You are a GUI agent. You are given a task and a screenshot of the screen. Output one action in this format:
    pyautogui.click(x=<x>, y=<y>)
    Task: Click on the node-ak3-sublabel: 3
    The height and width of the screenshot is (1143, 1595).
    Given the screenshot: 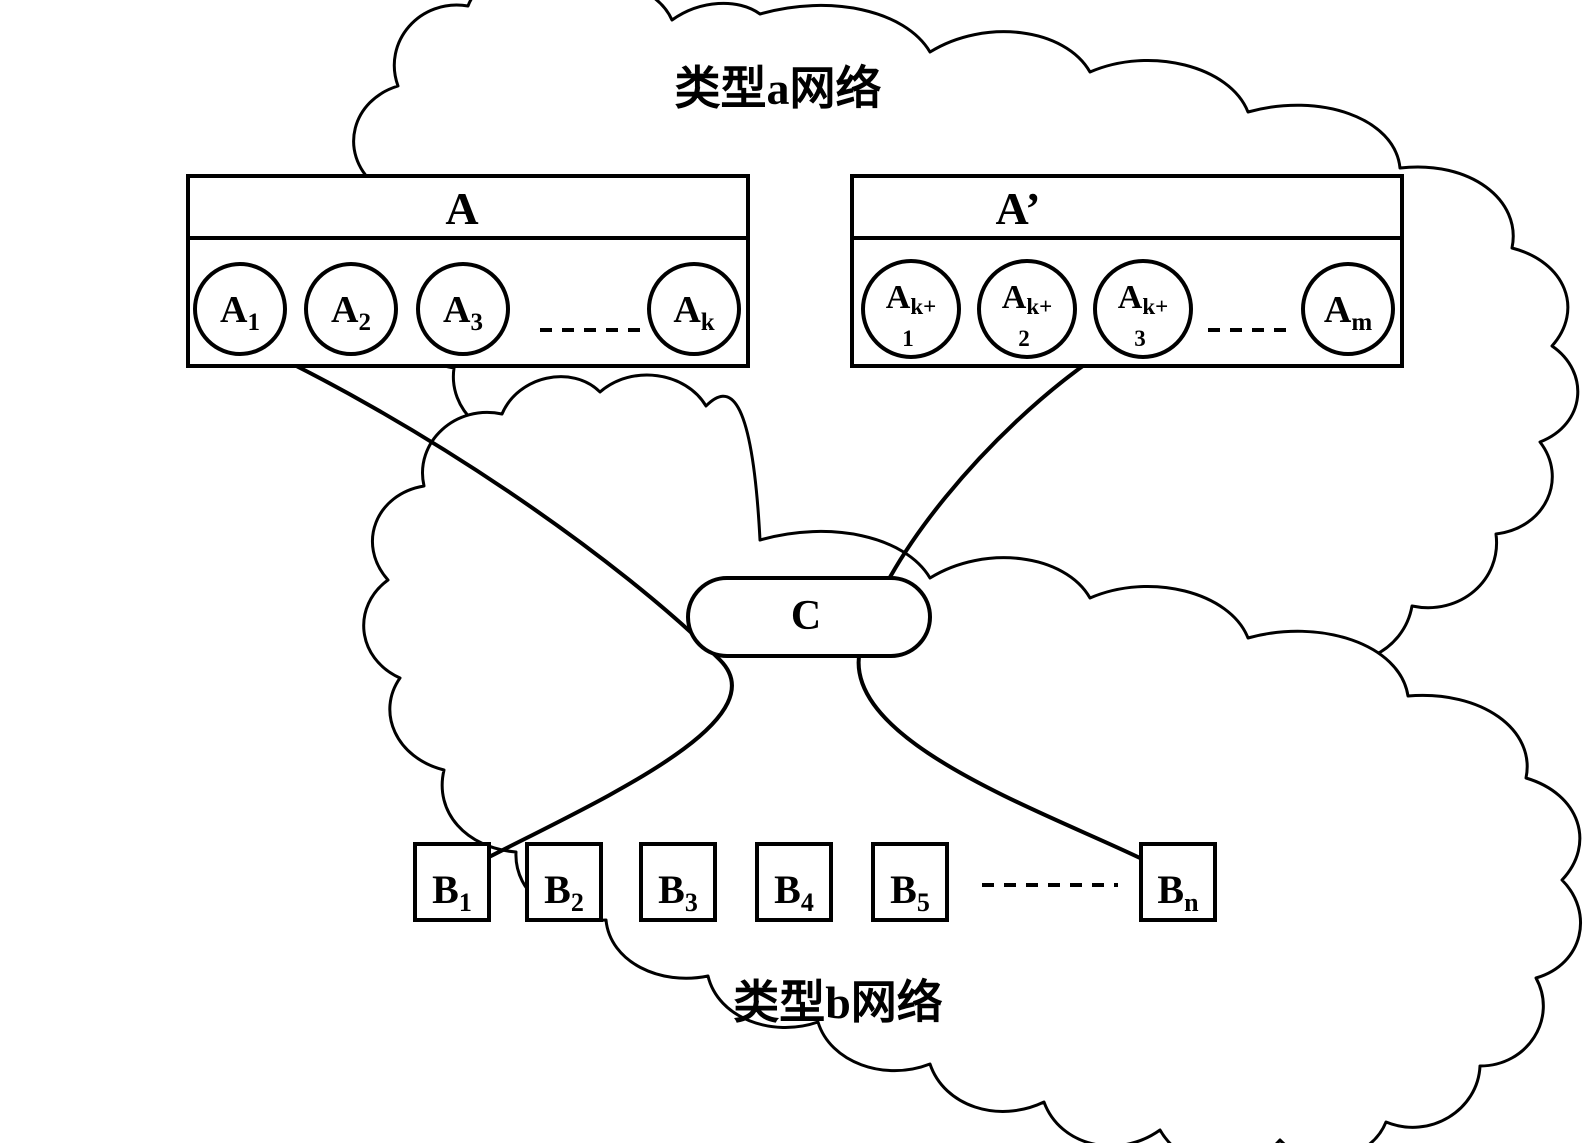 What is the action you would take?
    pyautogui.click(x=1140, y=338)
    